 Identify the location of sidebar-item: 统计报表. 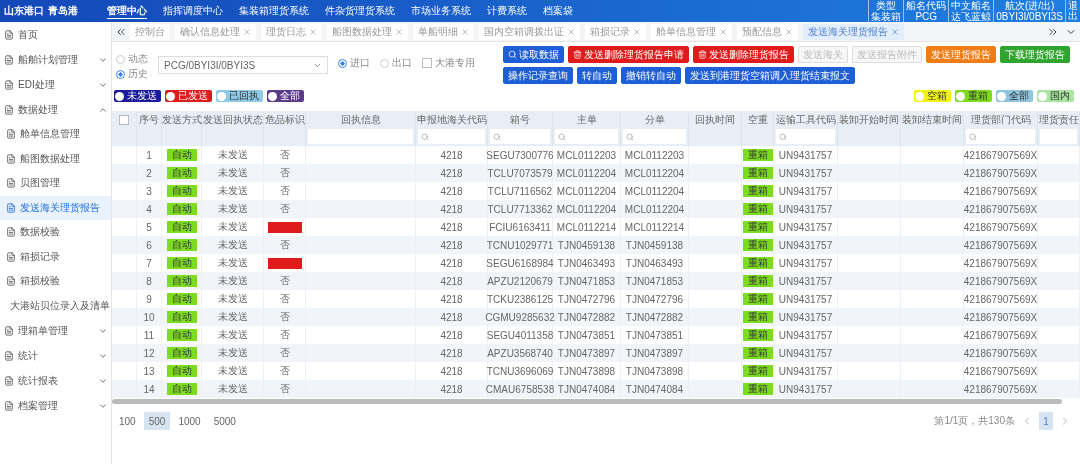
(55, 380).